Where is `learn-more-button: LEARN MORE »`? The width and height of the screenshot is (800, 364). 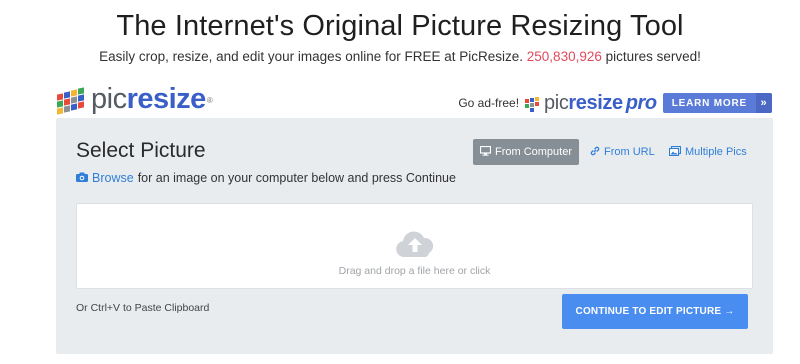
learn-more-button: LEARN MORE » is located at coordinates (717, 103).